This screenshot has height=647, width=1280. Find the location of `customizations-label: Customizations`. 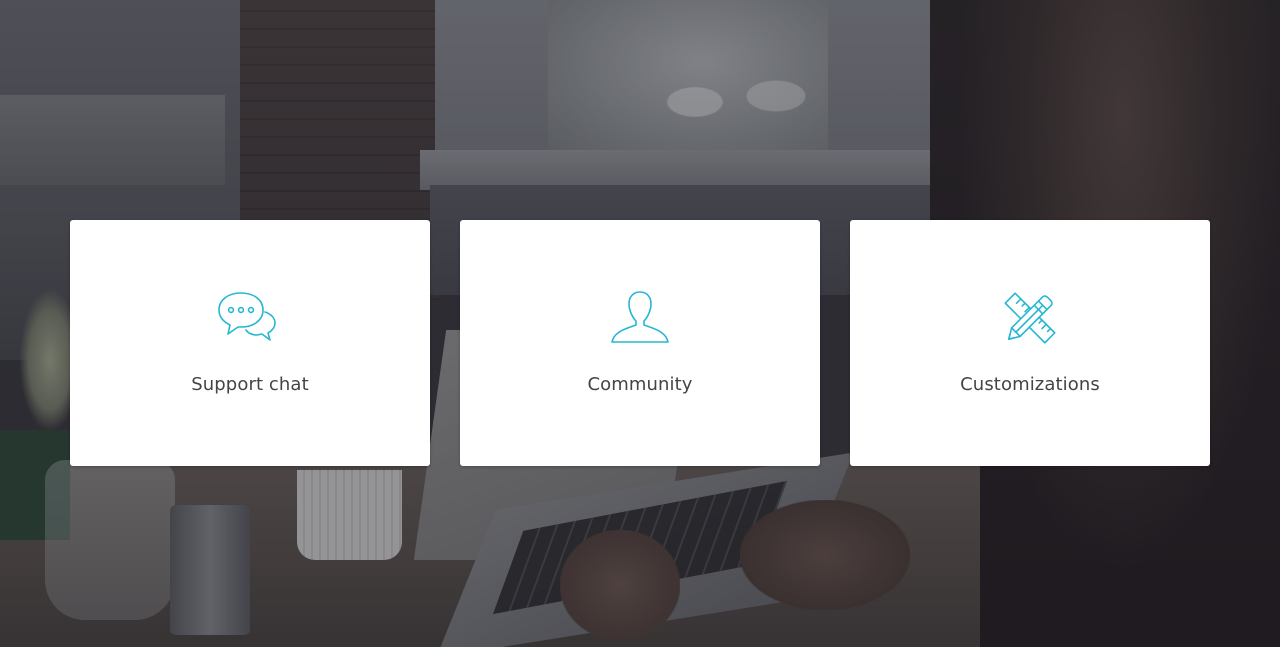

customizations-label: Customizations is located at coordinates (1030, 384).